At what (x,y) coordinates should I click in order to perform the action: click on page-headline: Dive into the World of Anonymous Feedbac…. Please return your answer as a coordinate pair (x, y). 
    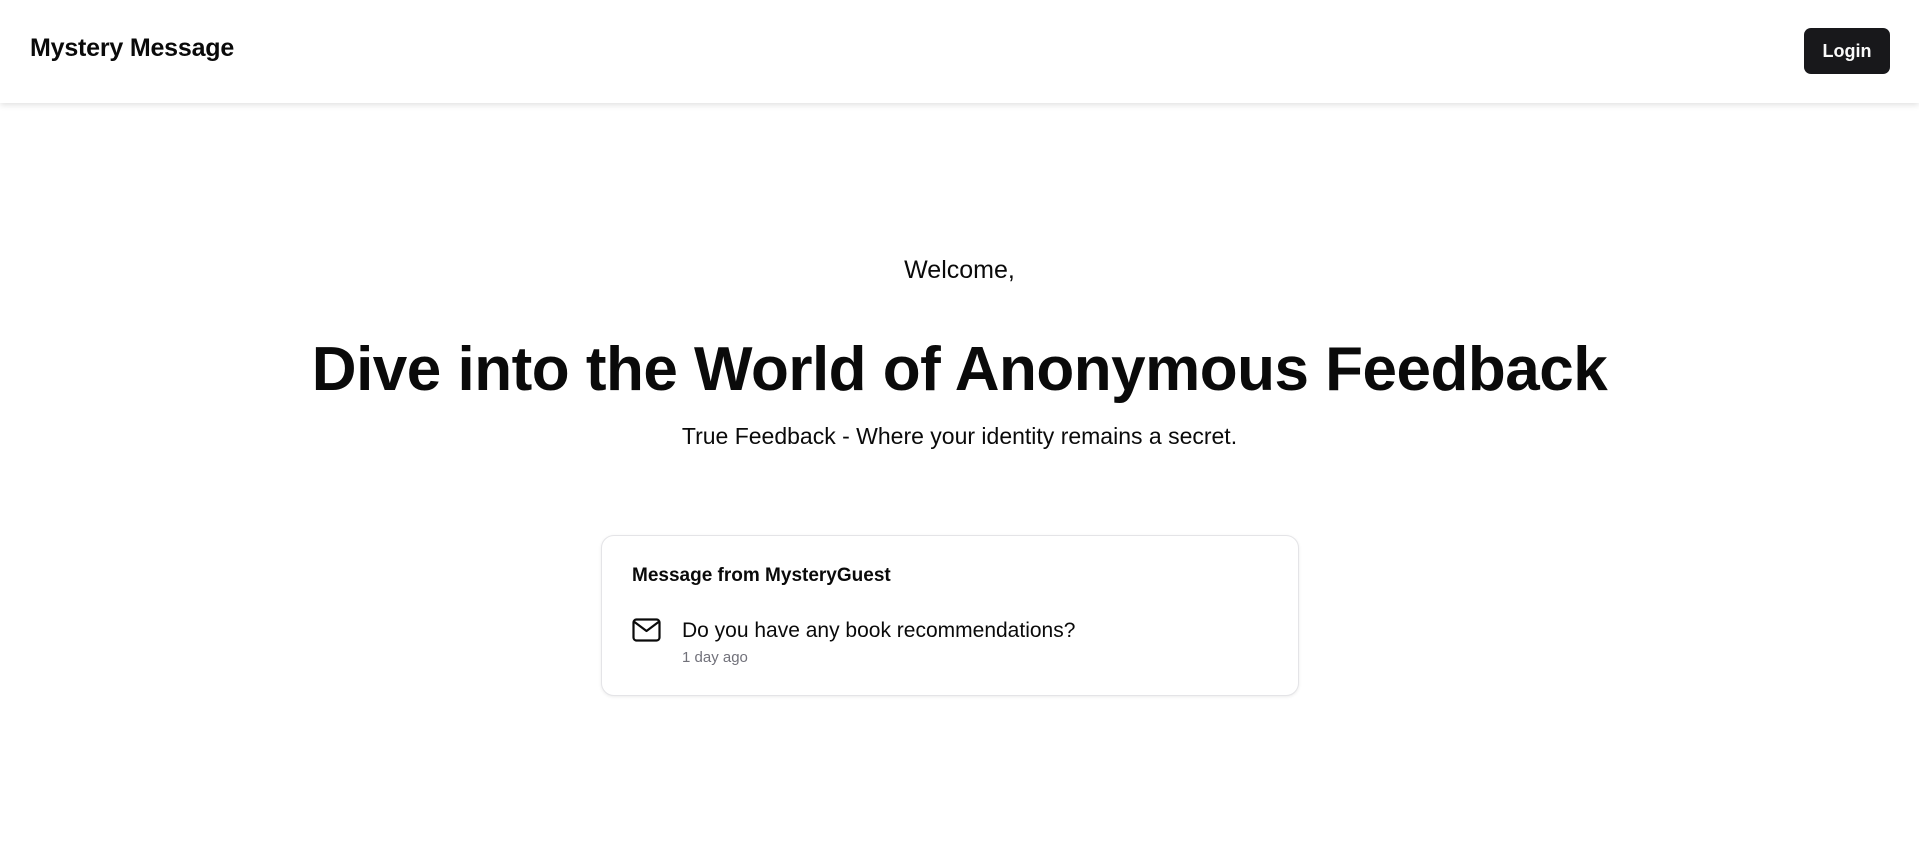
    Looking at the image, I should click on (959, 369).